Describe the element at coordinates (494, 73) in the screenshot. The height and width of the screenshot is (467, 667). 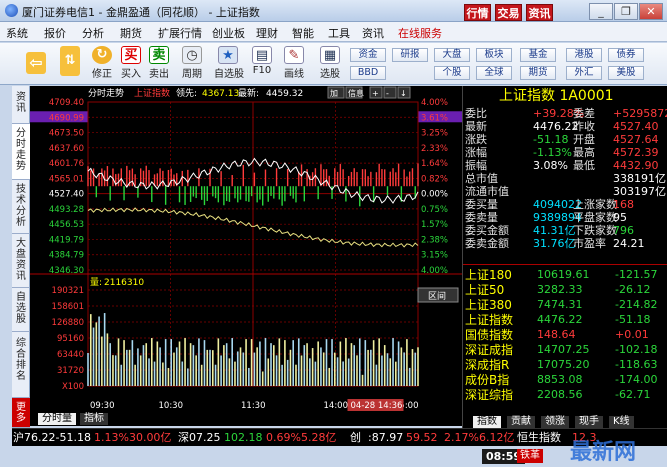
I see `global-button: 全球` at that location.